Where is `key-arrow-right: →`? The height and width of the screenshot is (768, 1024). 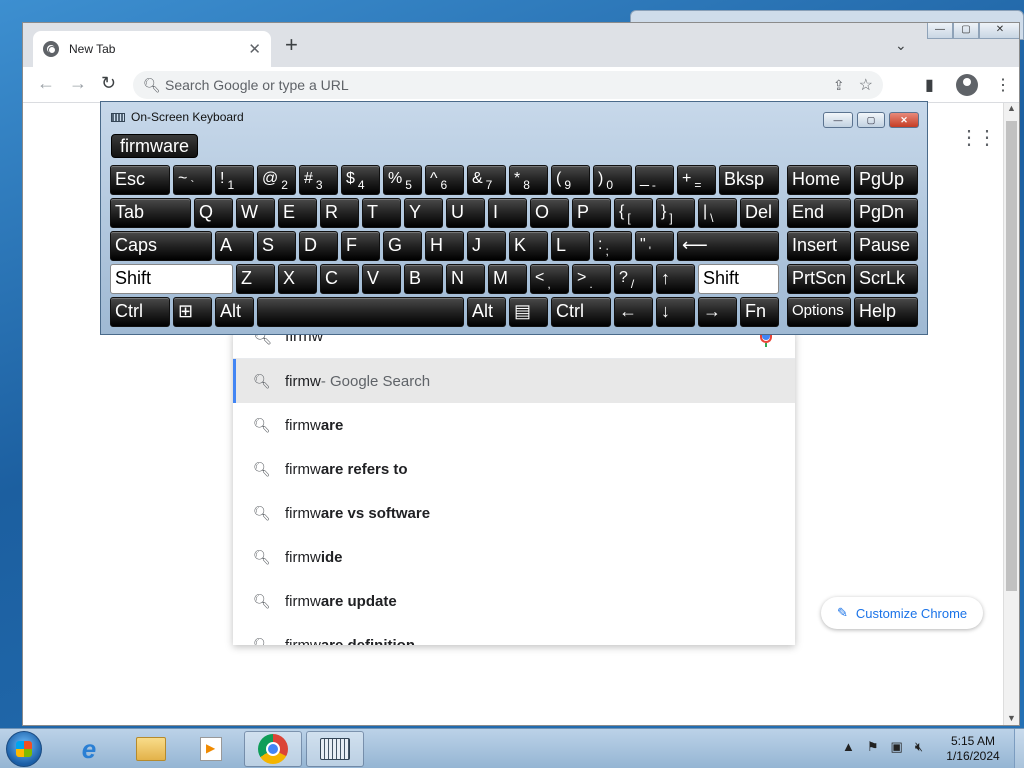
key-arrow-right: → is located at coordinates (717, 312).